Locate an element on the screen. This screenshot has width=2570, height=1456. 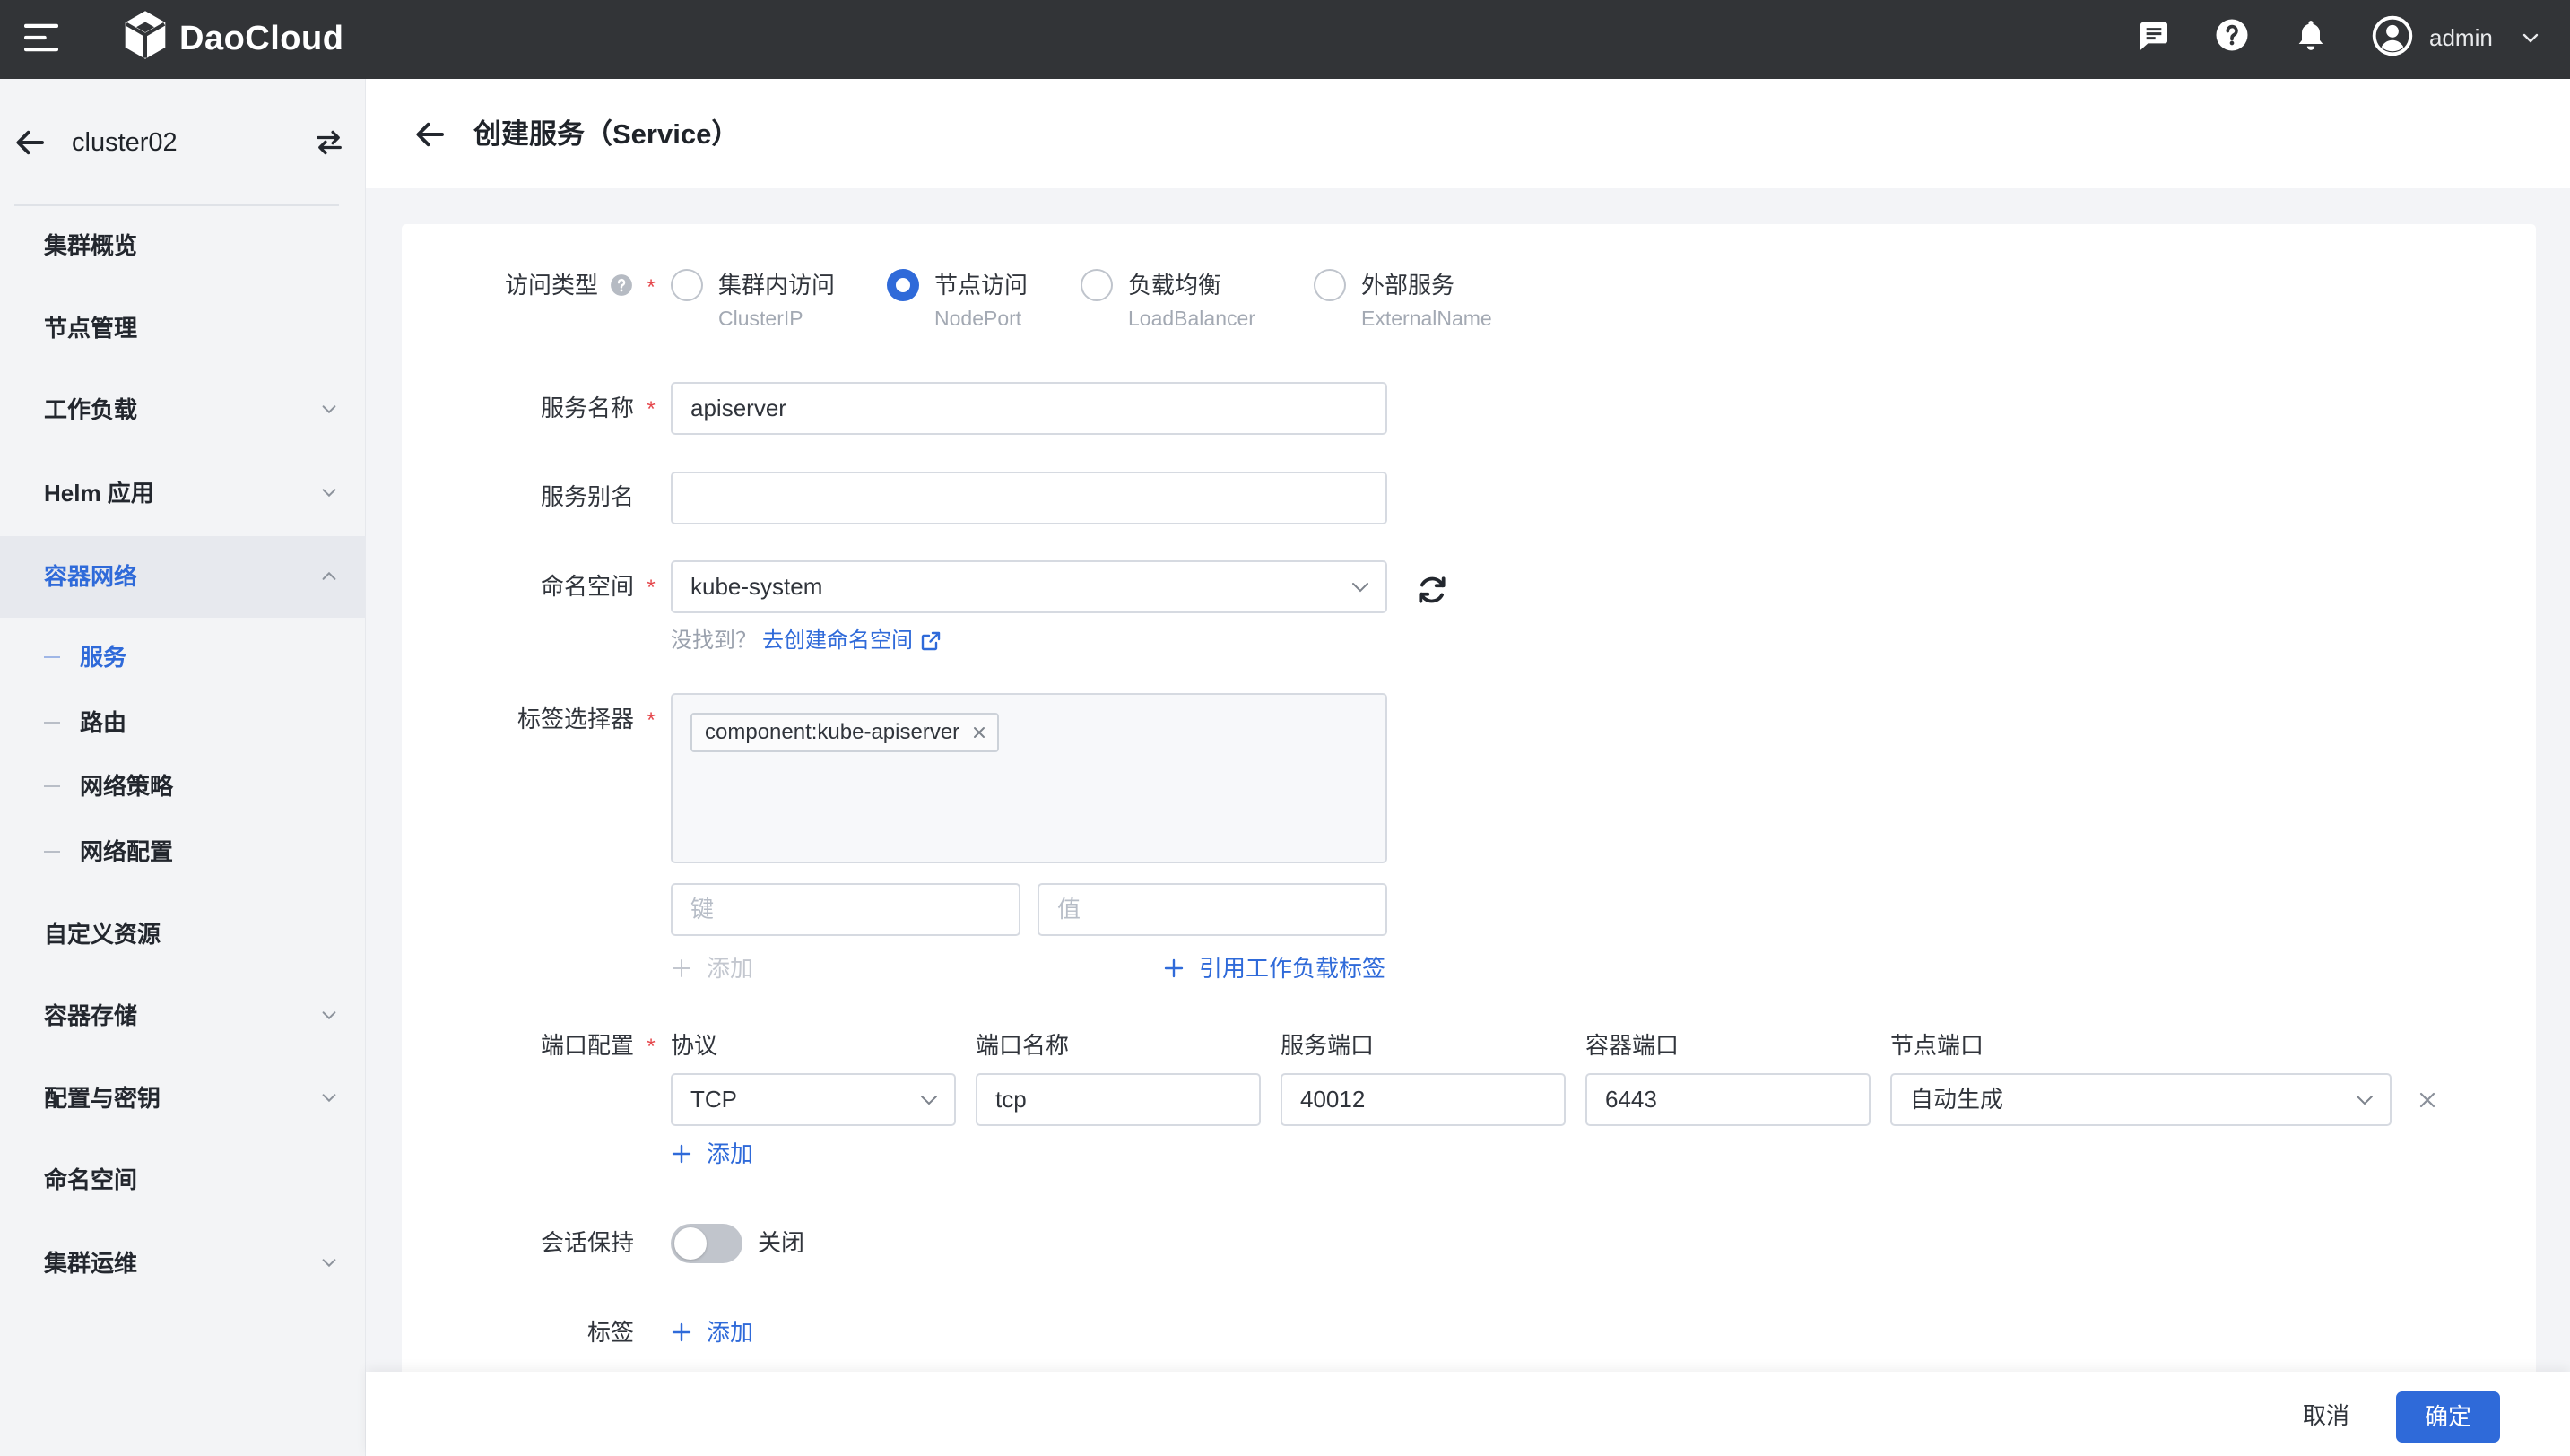
service-port-input is located at coordinates (1424, 1100).